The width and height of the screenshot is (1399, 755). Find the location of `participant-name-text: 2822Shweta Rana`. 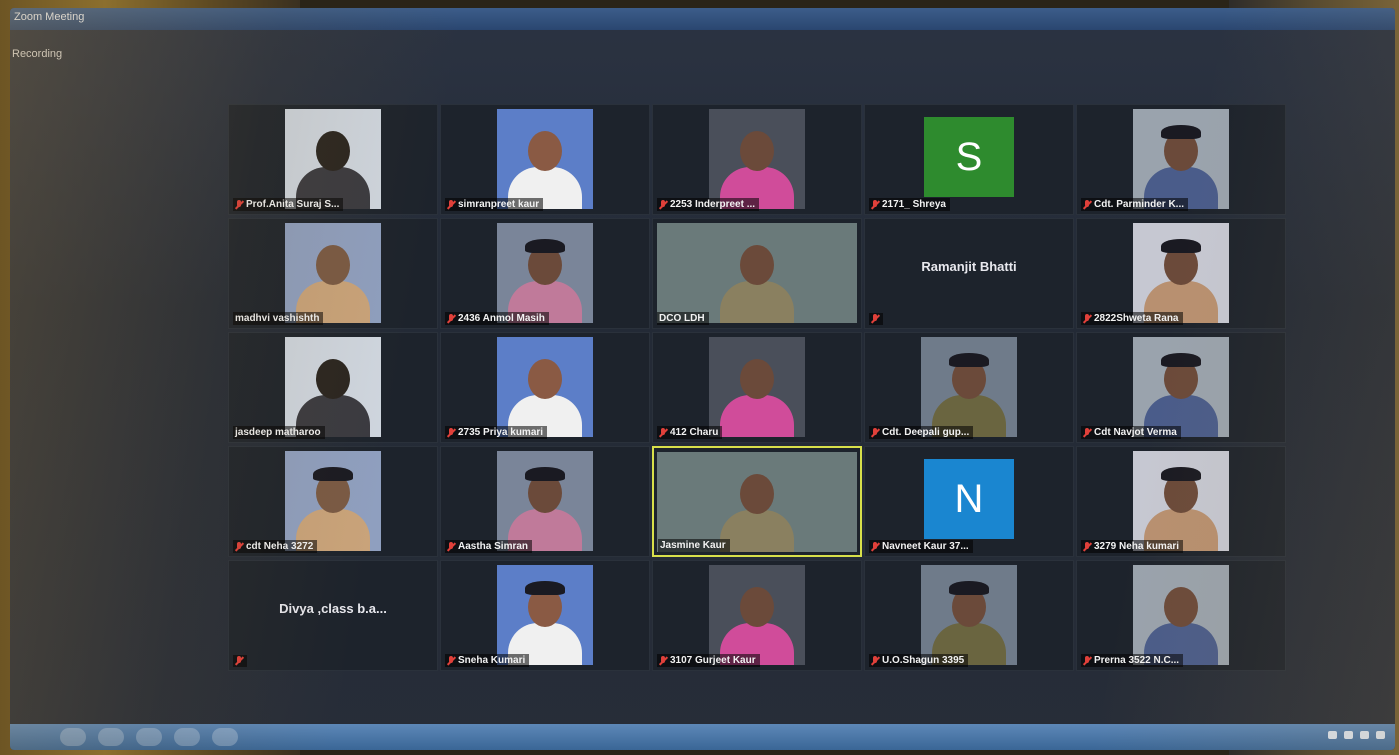

participant-name-text: 2822Shweta Rana is located at coordinates (1136, 318).